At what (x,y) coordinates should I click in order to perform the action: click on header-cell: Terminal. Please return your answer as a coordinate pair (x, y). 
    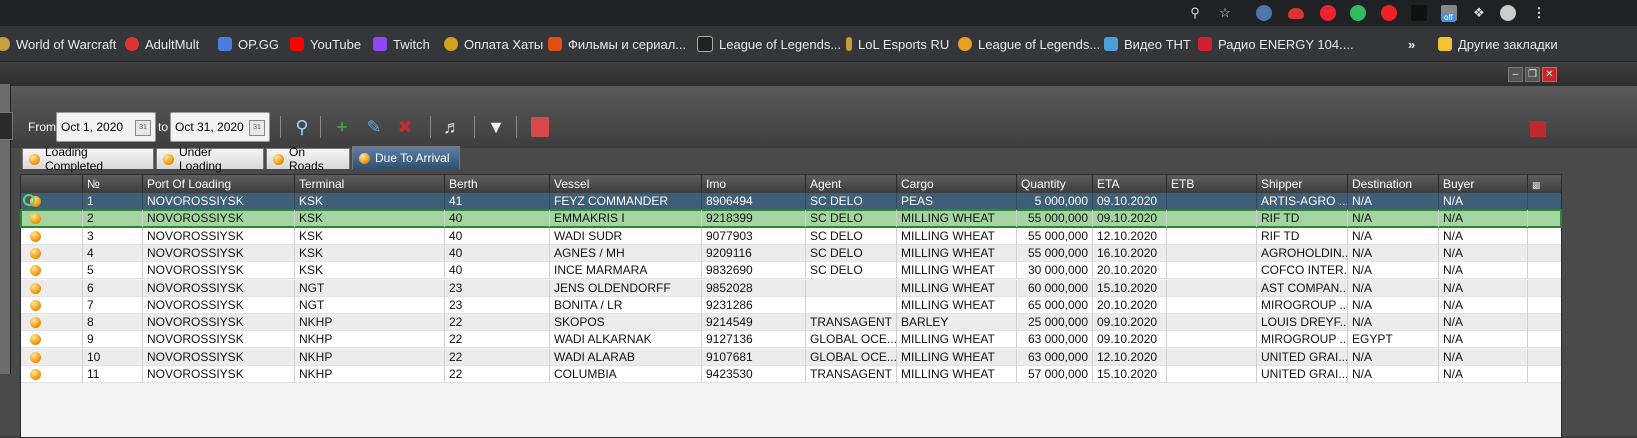
    Looking at the image, I should click on (370, 184).